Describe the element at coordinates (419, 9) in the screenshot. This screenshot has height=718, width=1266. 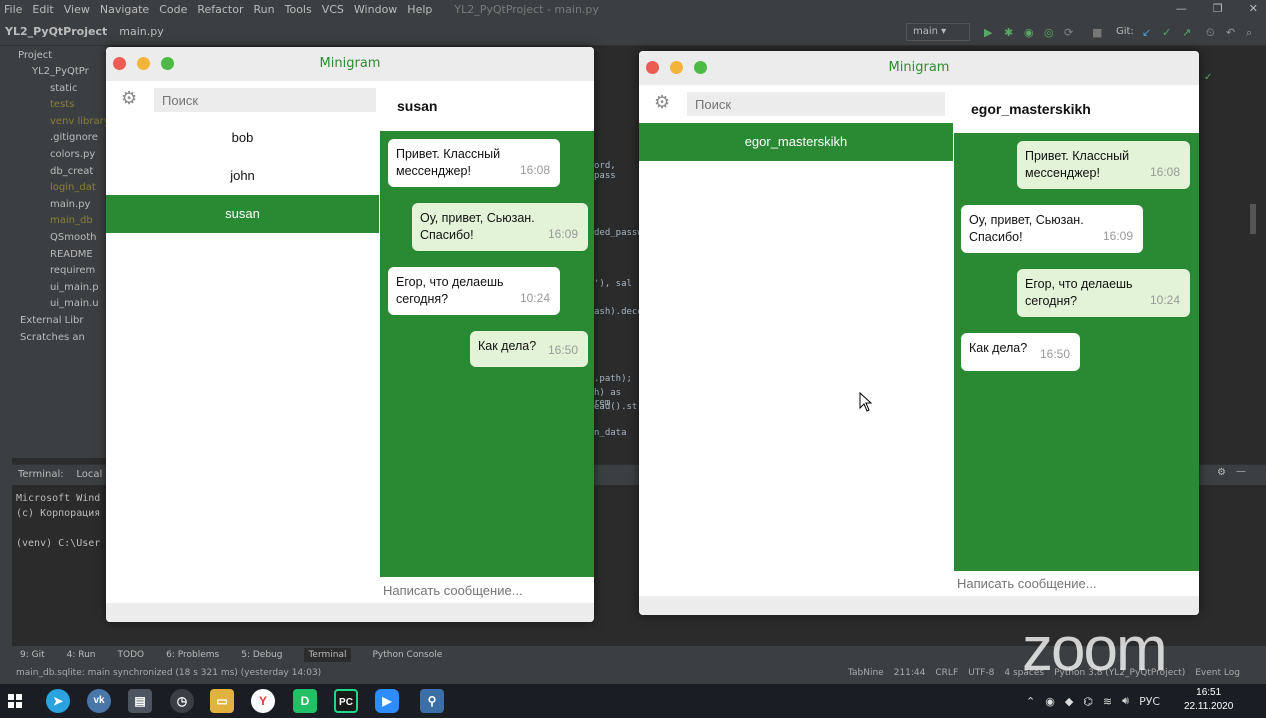
I see `menu-help: Help` at that location.